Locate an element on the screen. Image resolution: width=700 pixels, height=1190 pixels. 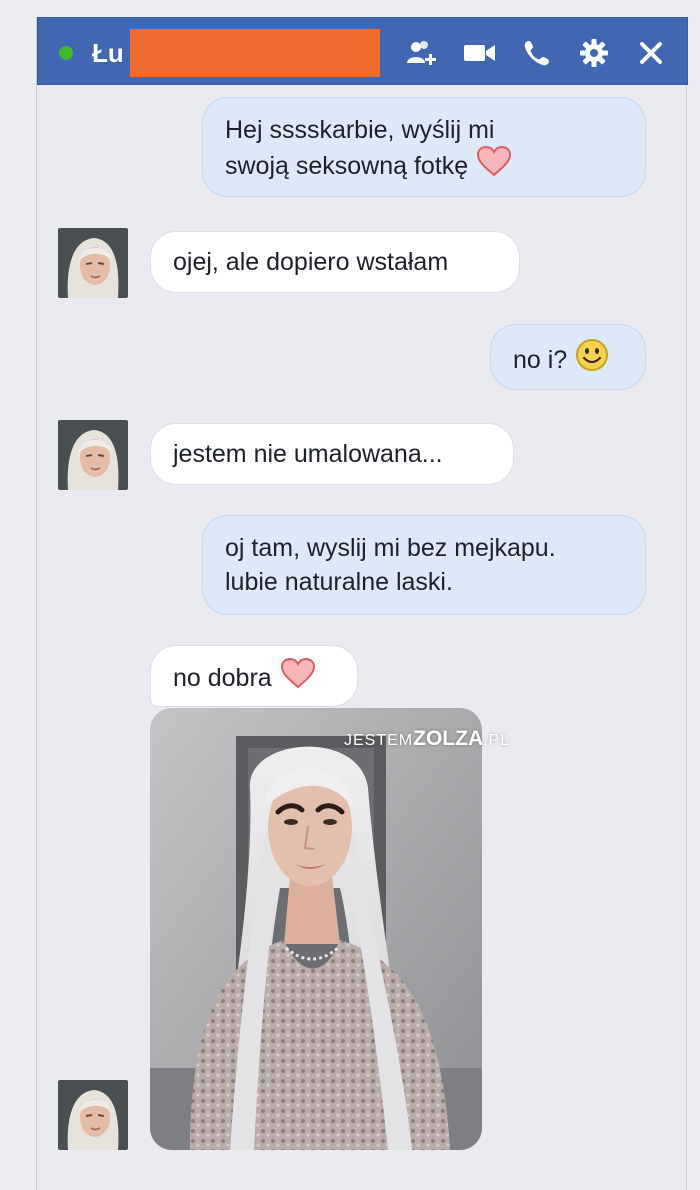
message-text: no dobra is located at coordinates (222, 678).